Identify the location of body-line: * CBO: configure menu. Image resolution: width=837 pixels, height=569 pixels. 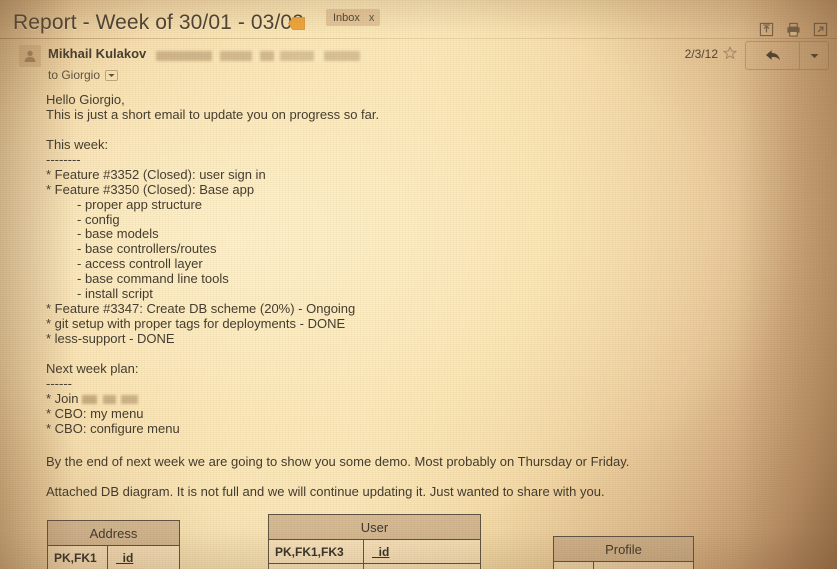
(396, 428).